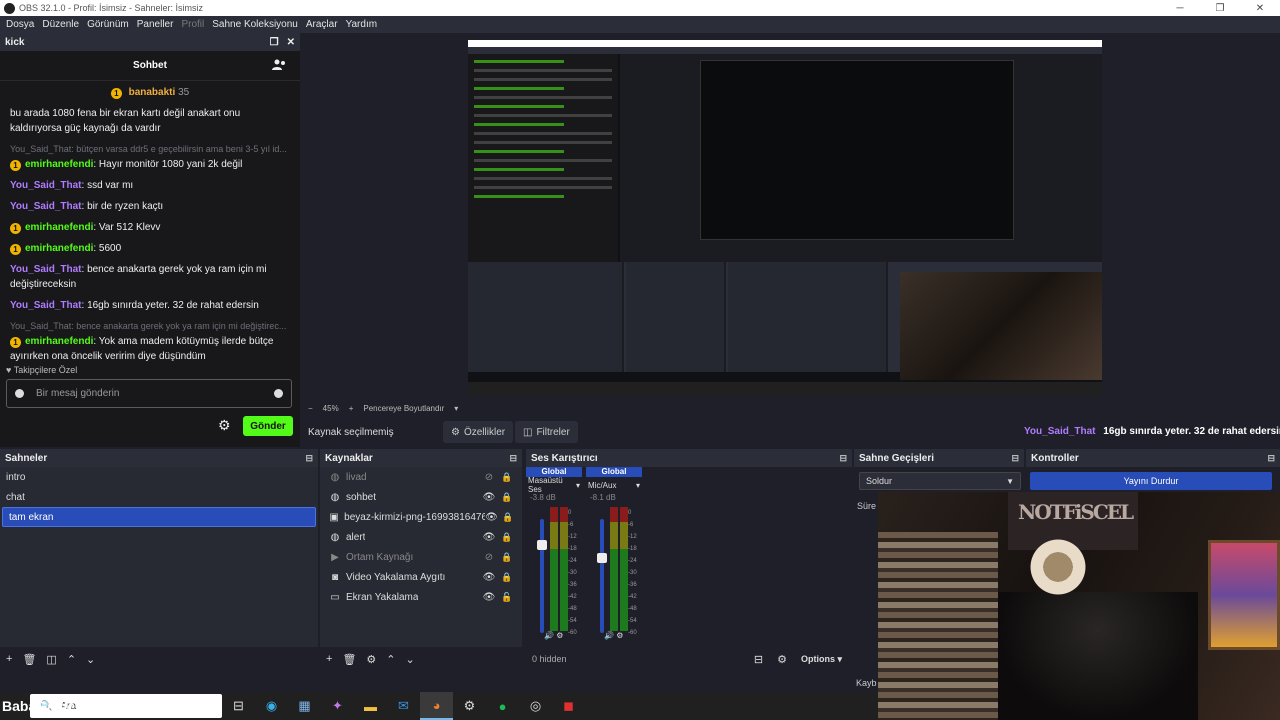 The image size is (1280, 720). I want to click on scene-item: chat, so click(159, 497).